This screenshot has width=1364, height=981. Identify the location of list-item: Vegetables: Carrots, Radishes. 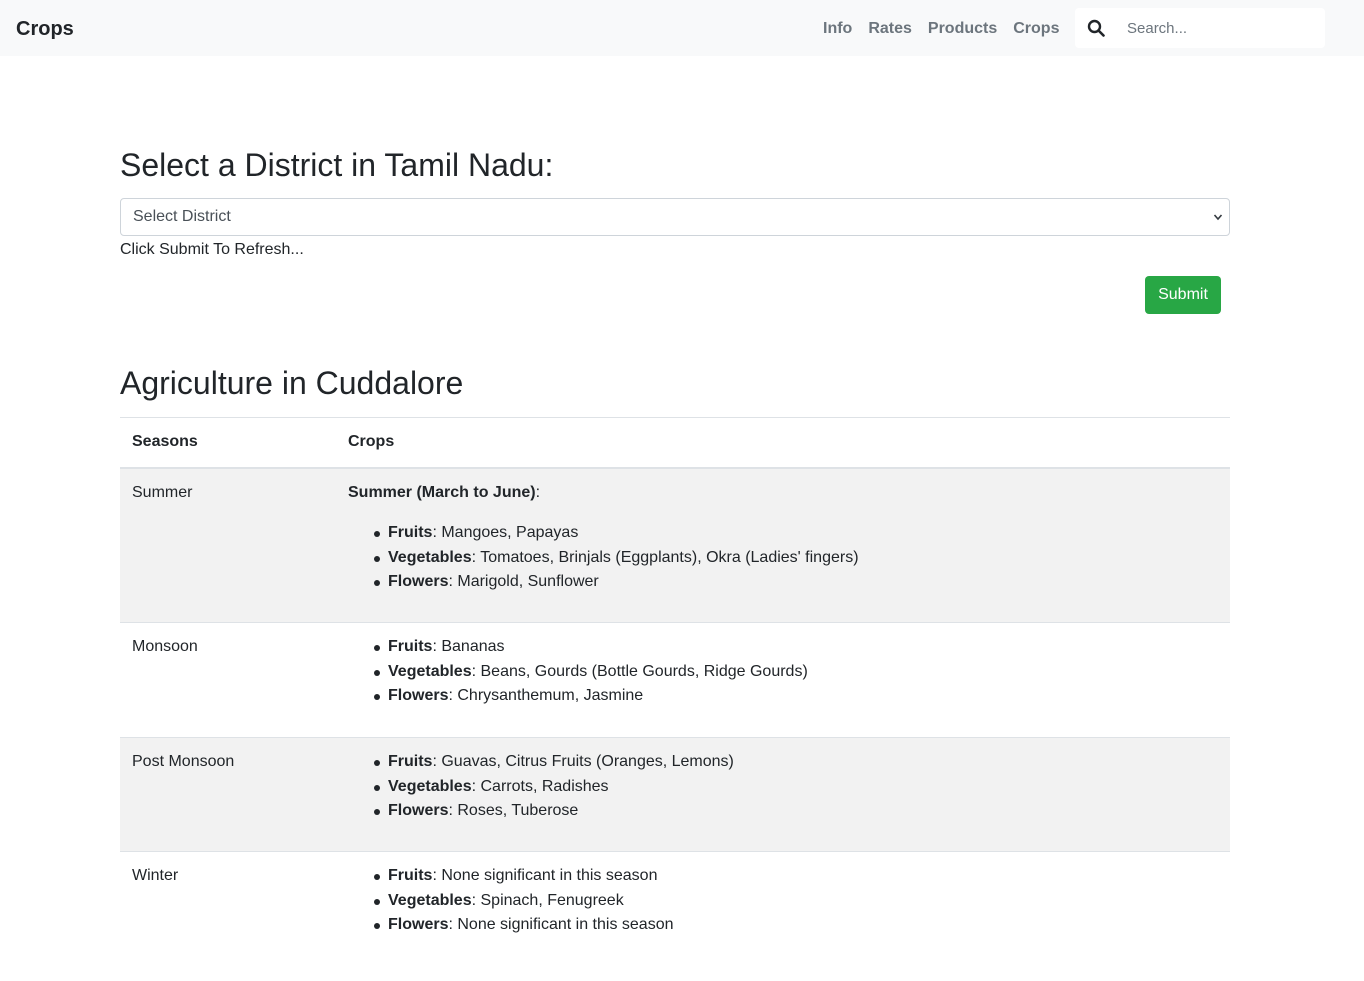
(796, 787).